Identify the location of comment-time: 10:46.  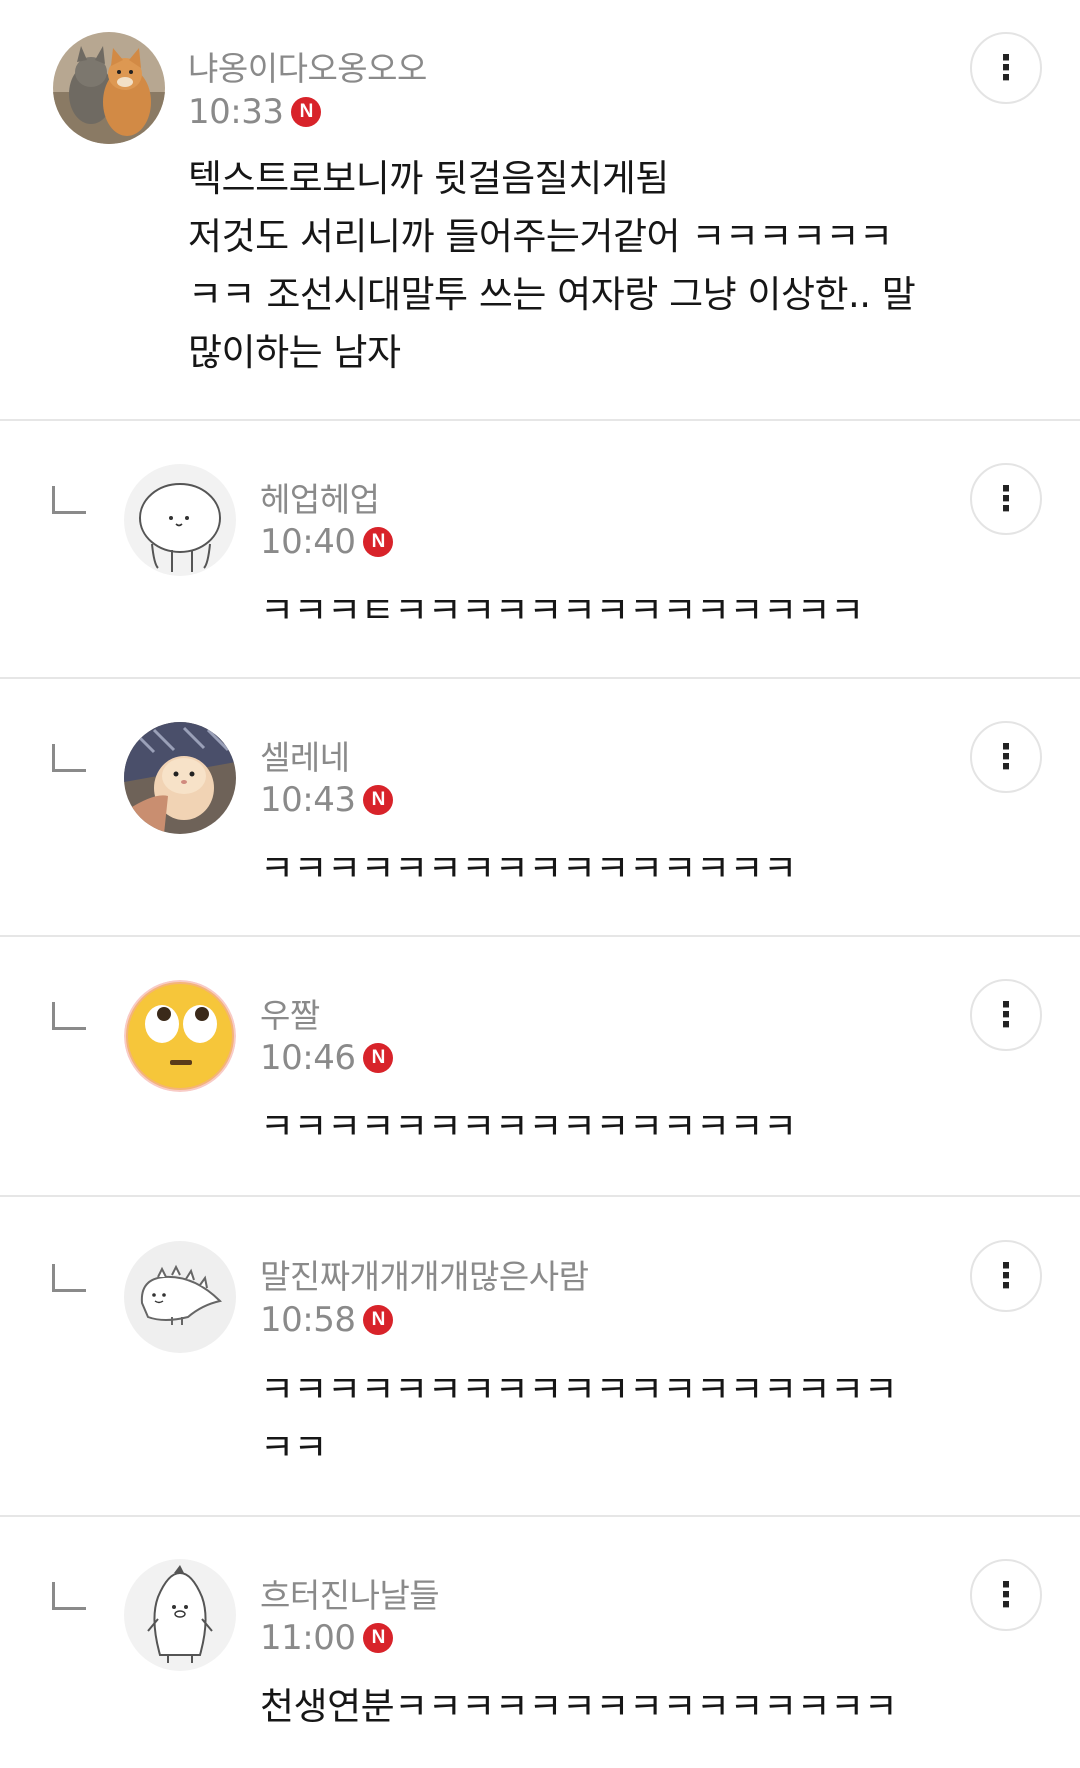
(308, 1058).